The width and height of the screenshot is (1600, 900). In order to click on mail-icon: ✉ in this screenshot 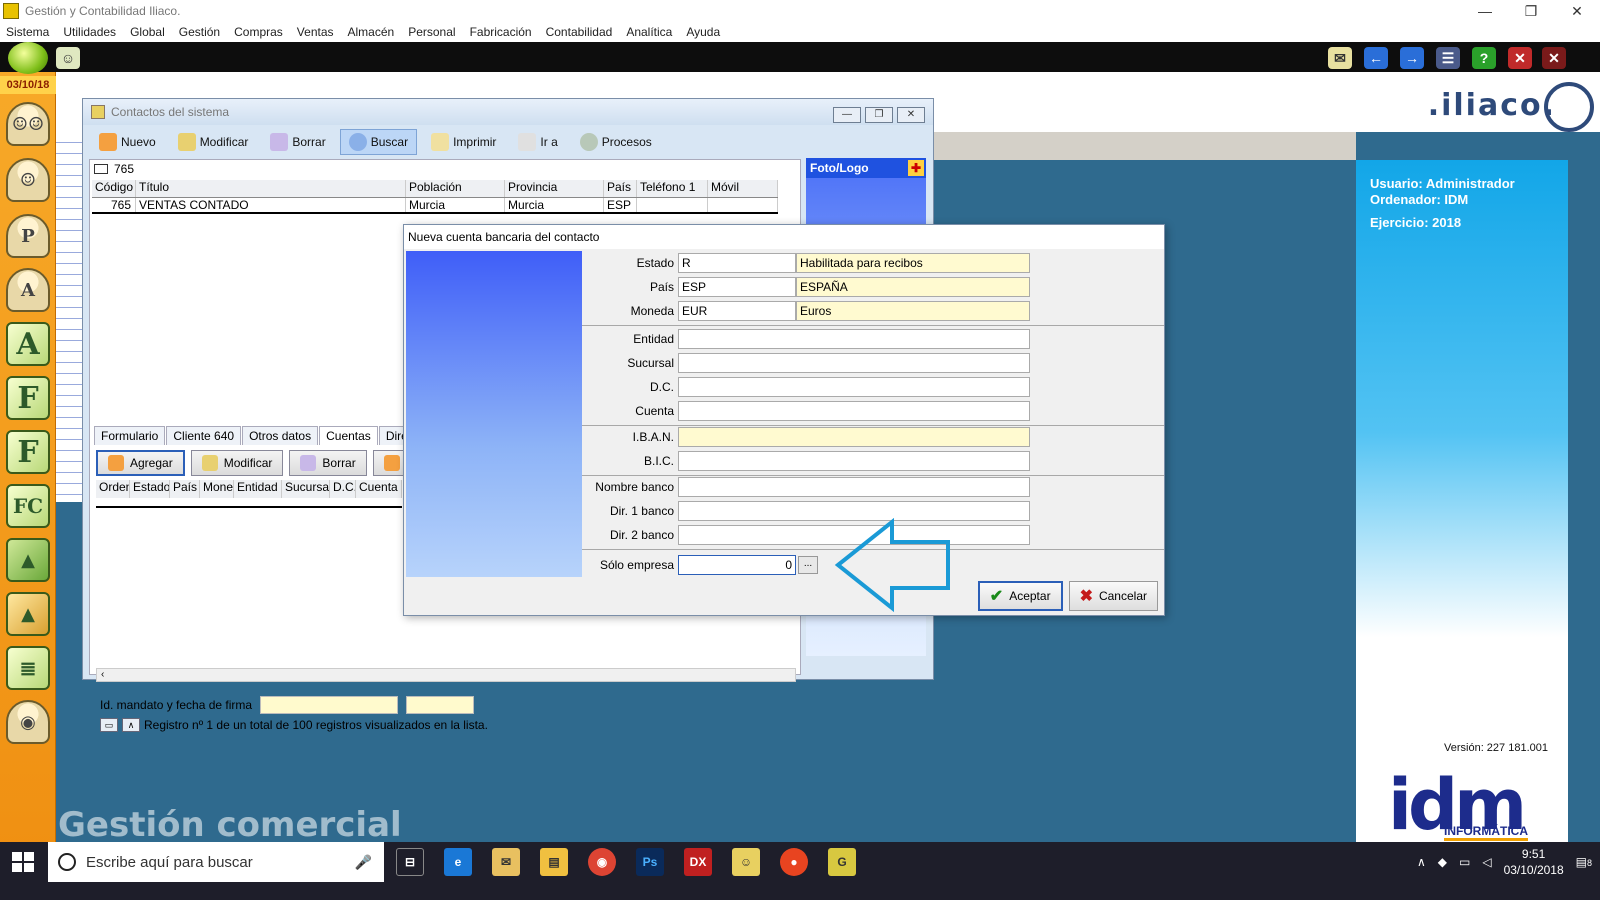, I will do `click(1340, 58)`.